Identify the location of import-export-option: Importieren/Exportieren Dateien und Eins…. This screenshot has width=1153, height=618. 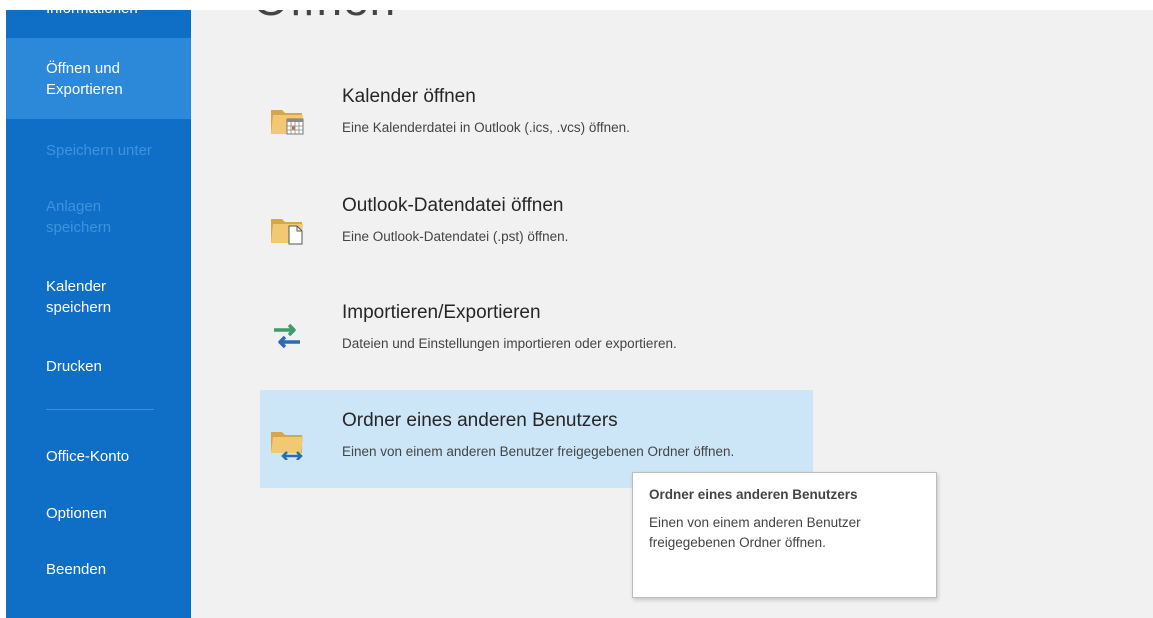
(536, 331).